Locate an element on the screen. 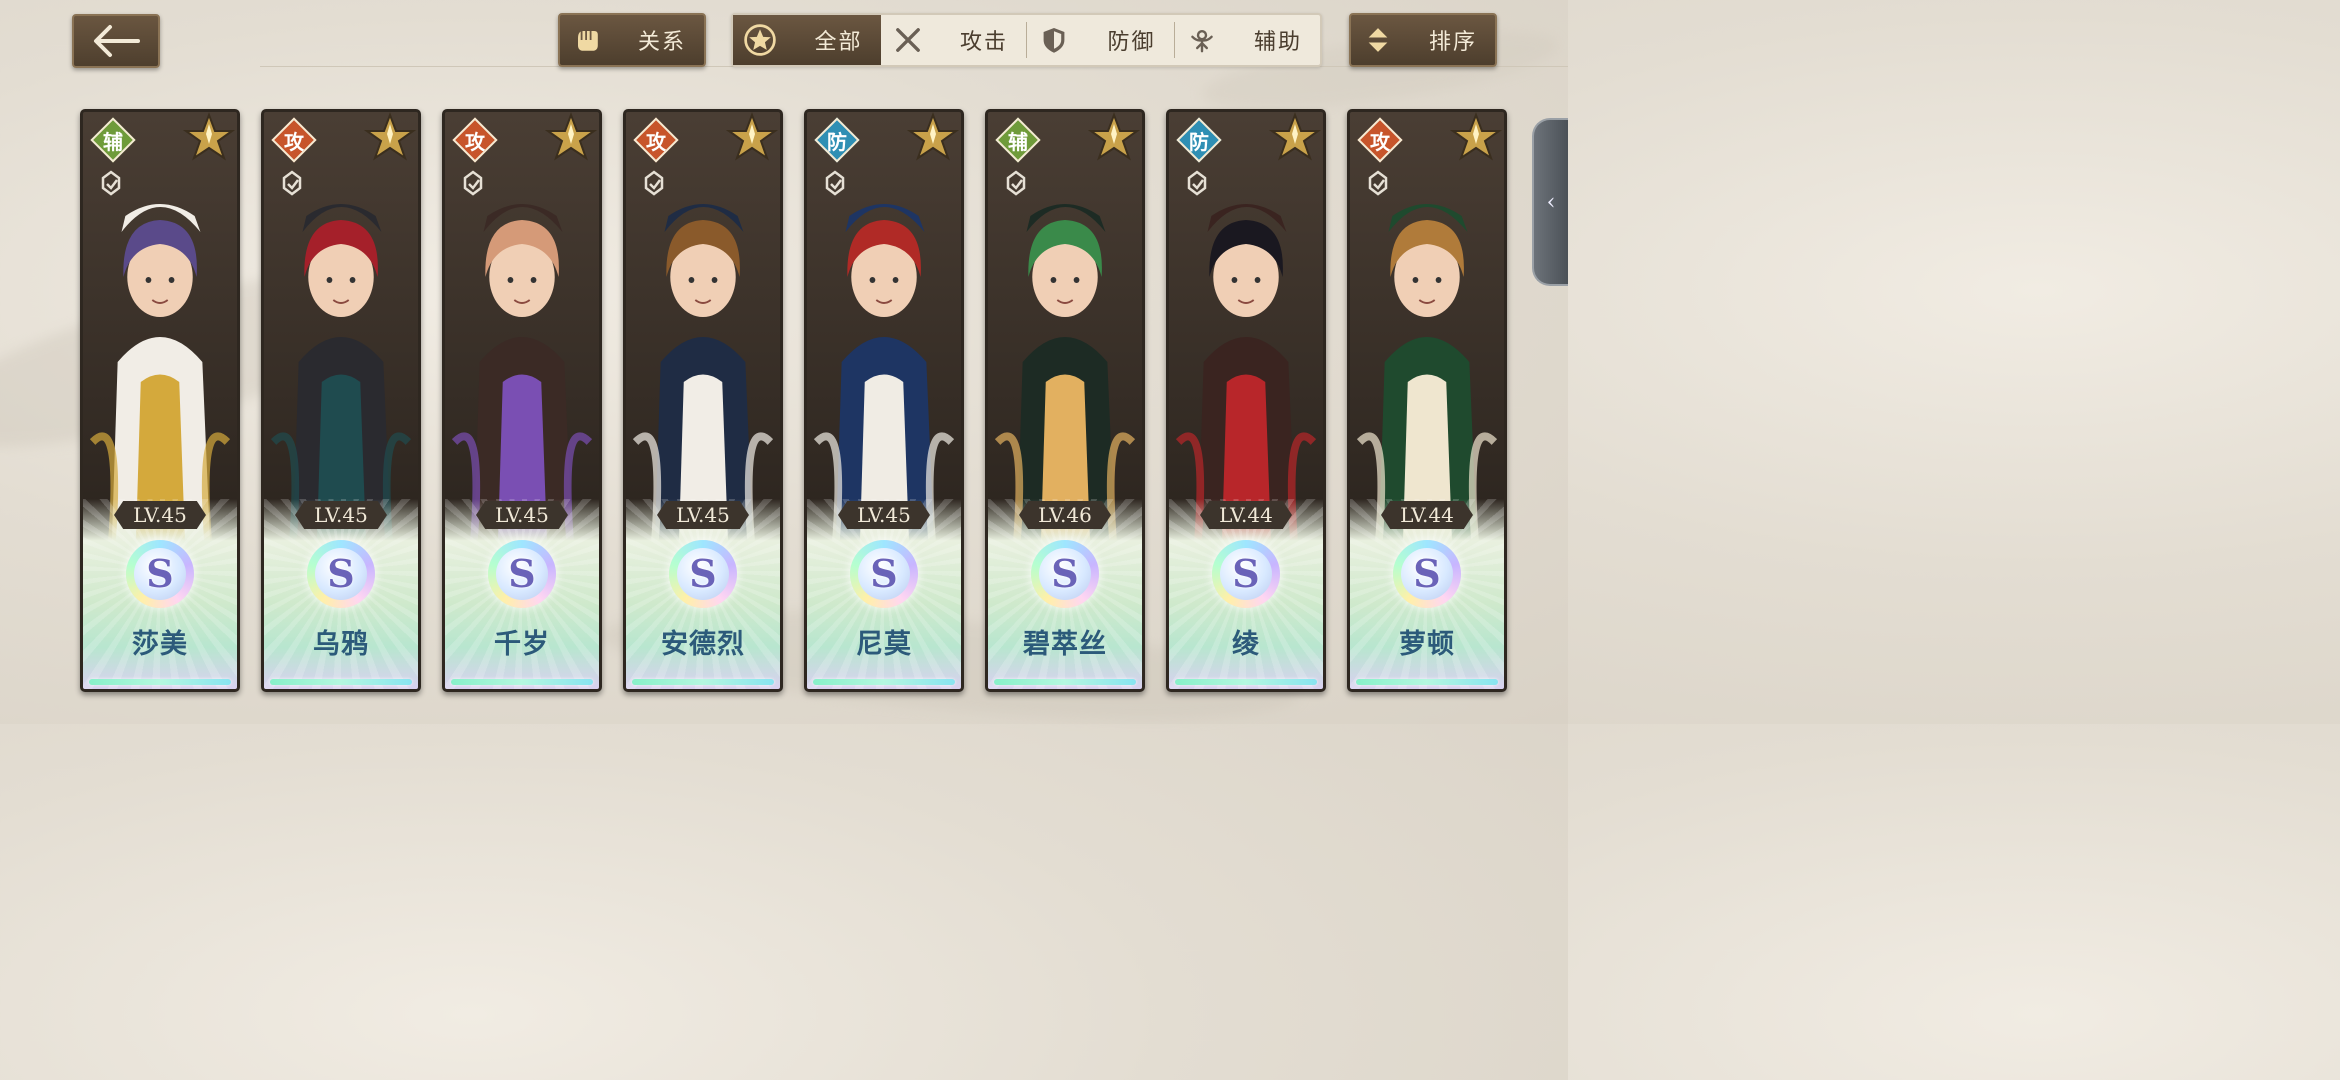  crossed-swords-icon is located at coordinates (908, 40).